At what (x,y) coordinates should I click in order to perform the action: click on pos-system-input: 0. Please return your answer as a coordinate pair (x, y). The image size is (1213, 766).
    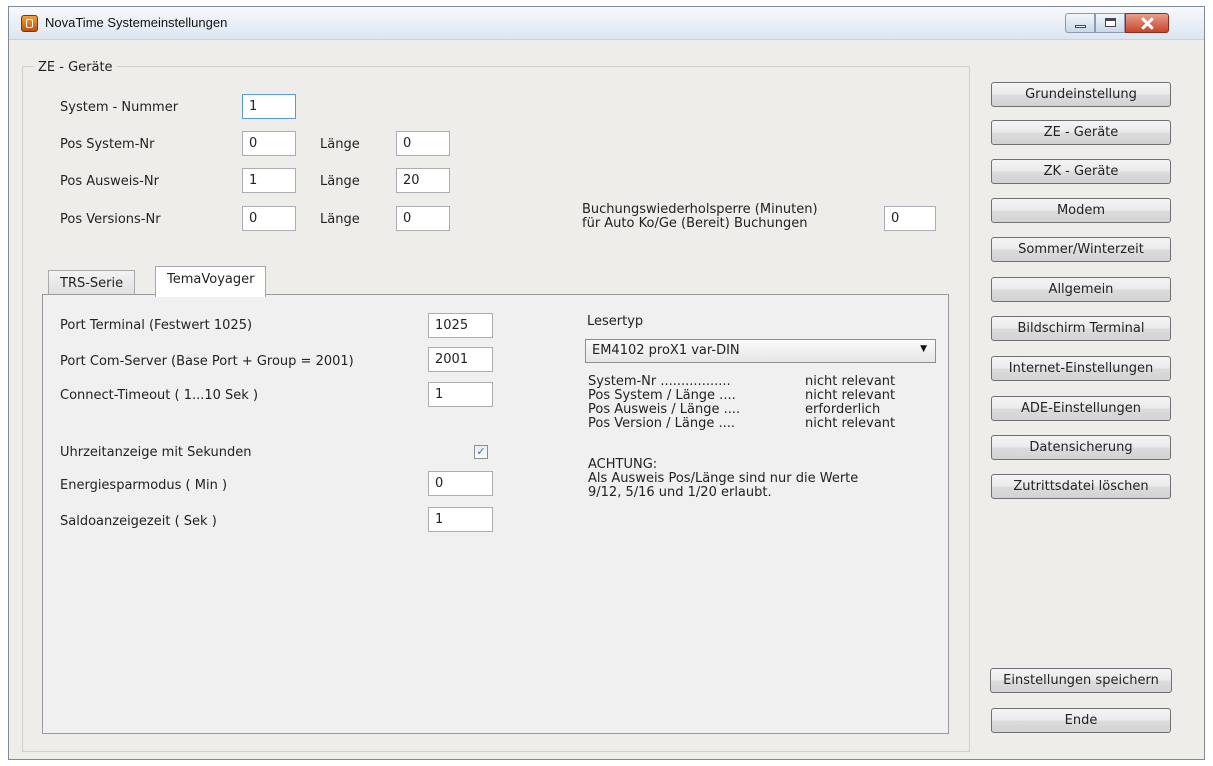
    Looking at the image, I should click on (269, 143).